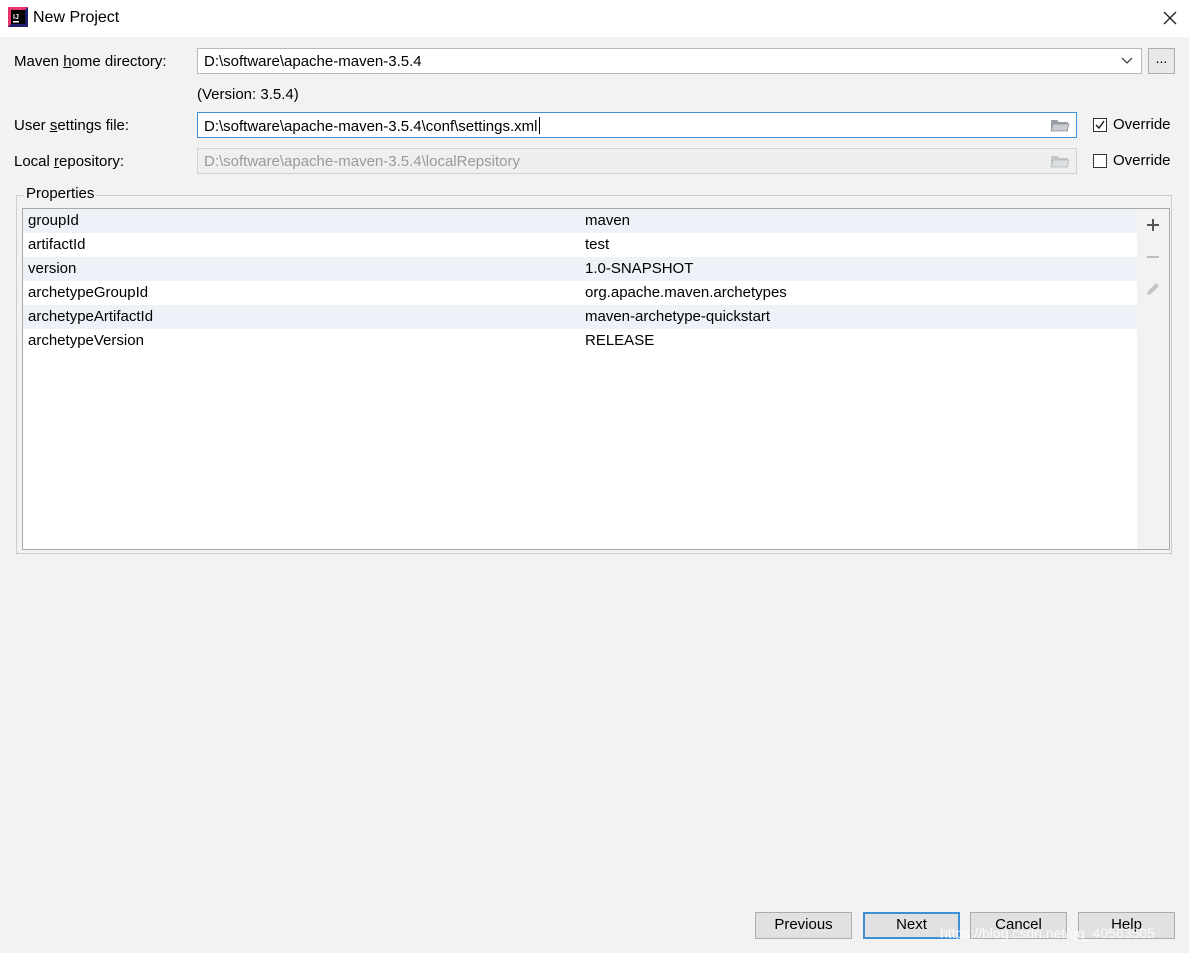 The image size is (1194, 953). What do you see at coordinates (60, 193) in the screenshot?
I see `properties-legend: Properties` at bounding box center [60, 193].